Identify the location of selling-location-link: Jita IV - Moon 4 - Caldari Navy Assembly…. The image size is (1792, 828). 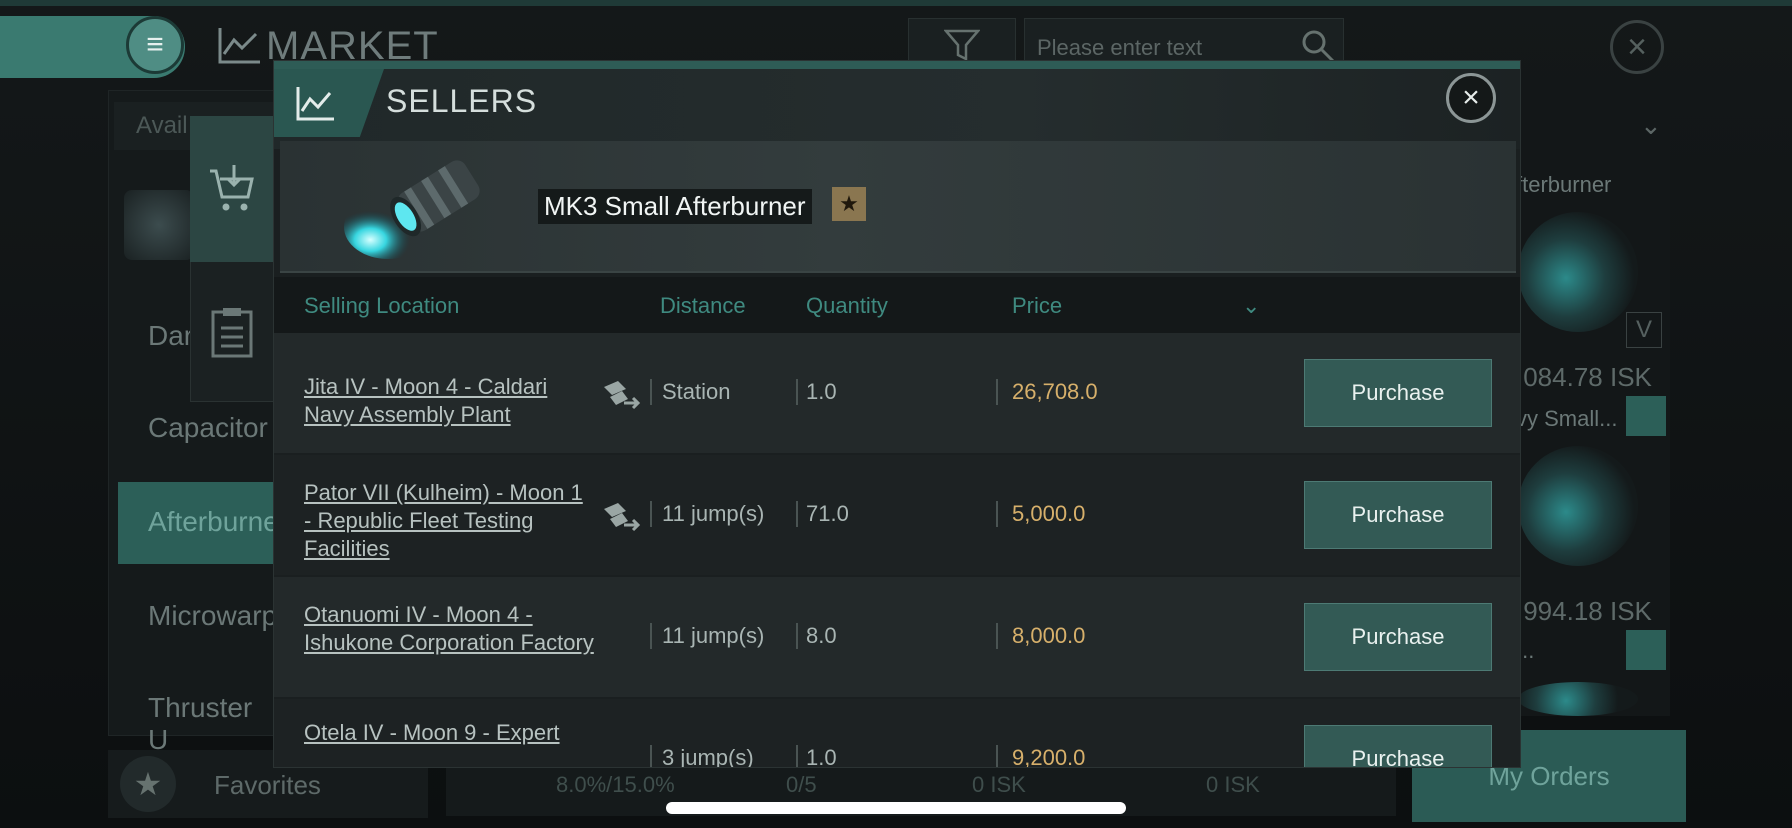
(449, 401).